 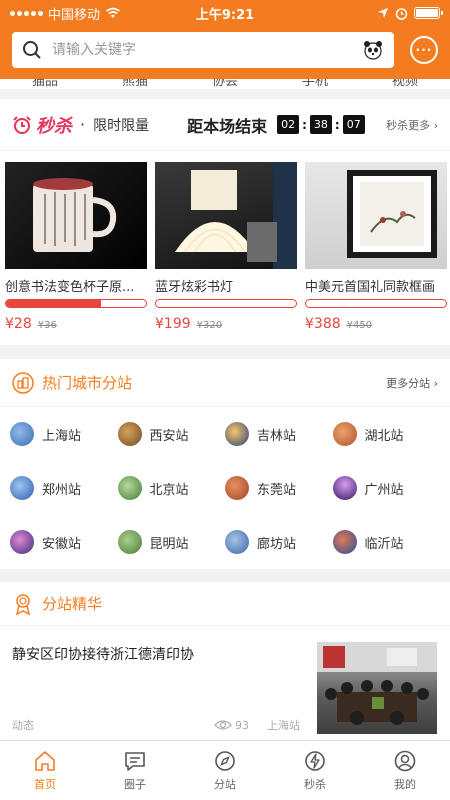 I want to click on city-item: 西安站, so click(x=171, y=434).